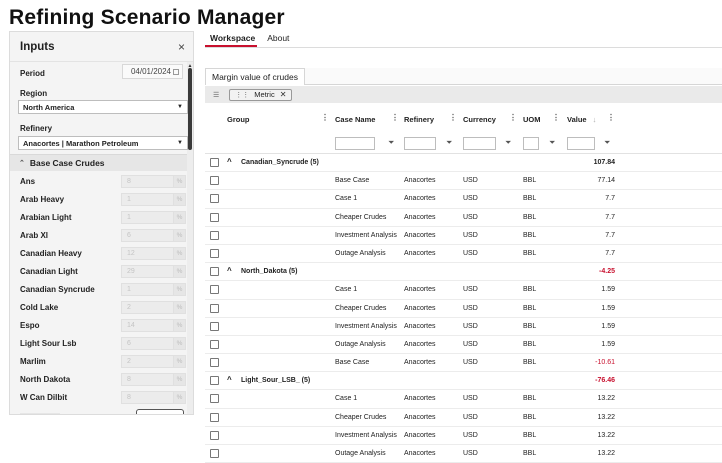  What do you see at coordinates (355, 119) in the screenshot?
I see `column-header-case-name: Case Name` at bounding box center [355, 119].